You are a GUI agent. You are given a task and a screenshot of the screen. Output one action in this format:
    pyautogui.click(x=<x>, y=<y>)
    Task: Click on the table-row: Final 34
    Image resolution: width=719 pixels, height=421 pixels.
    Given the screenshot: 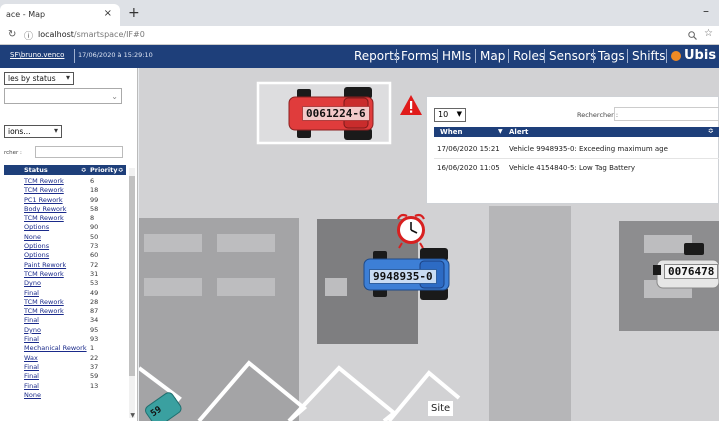 What is the action you would take?
    pyautogui.click(x=65, y=320)
    